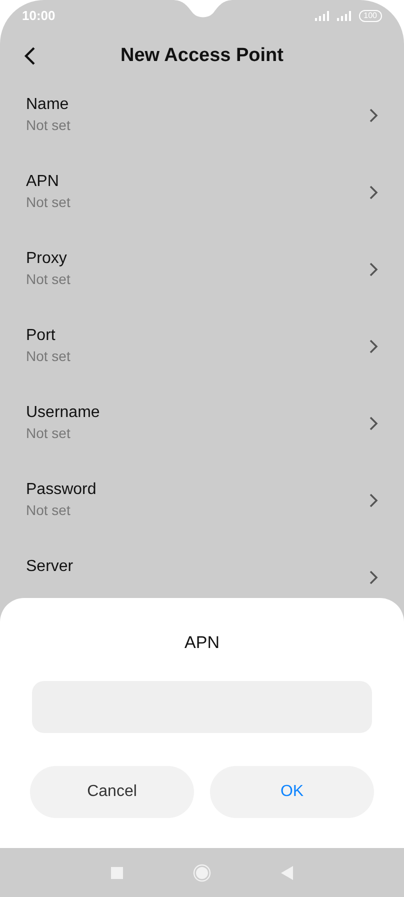 The width and height of the screenshot is (404, 897). I want to click on setting-row: Proxy Not set, so click(202, 287).